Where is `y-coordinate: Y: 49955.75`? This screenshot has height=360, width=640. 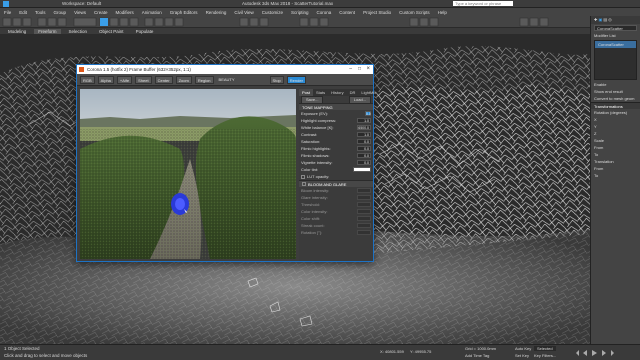
y-coordinate: Y: 49955.75 is located at coordinates (420, 351).